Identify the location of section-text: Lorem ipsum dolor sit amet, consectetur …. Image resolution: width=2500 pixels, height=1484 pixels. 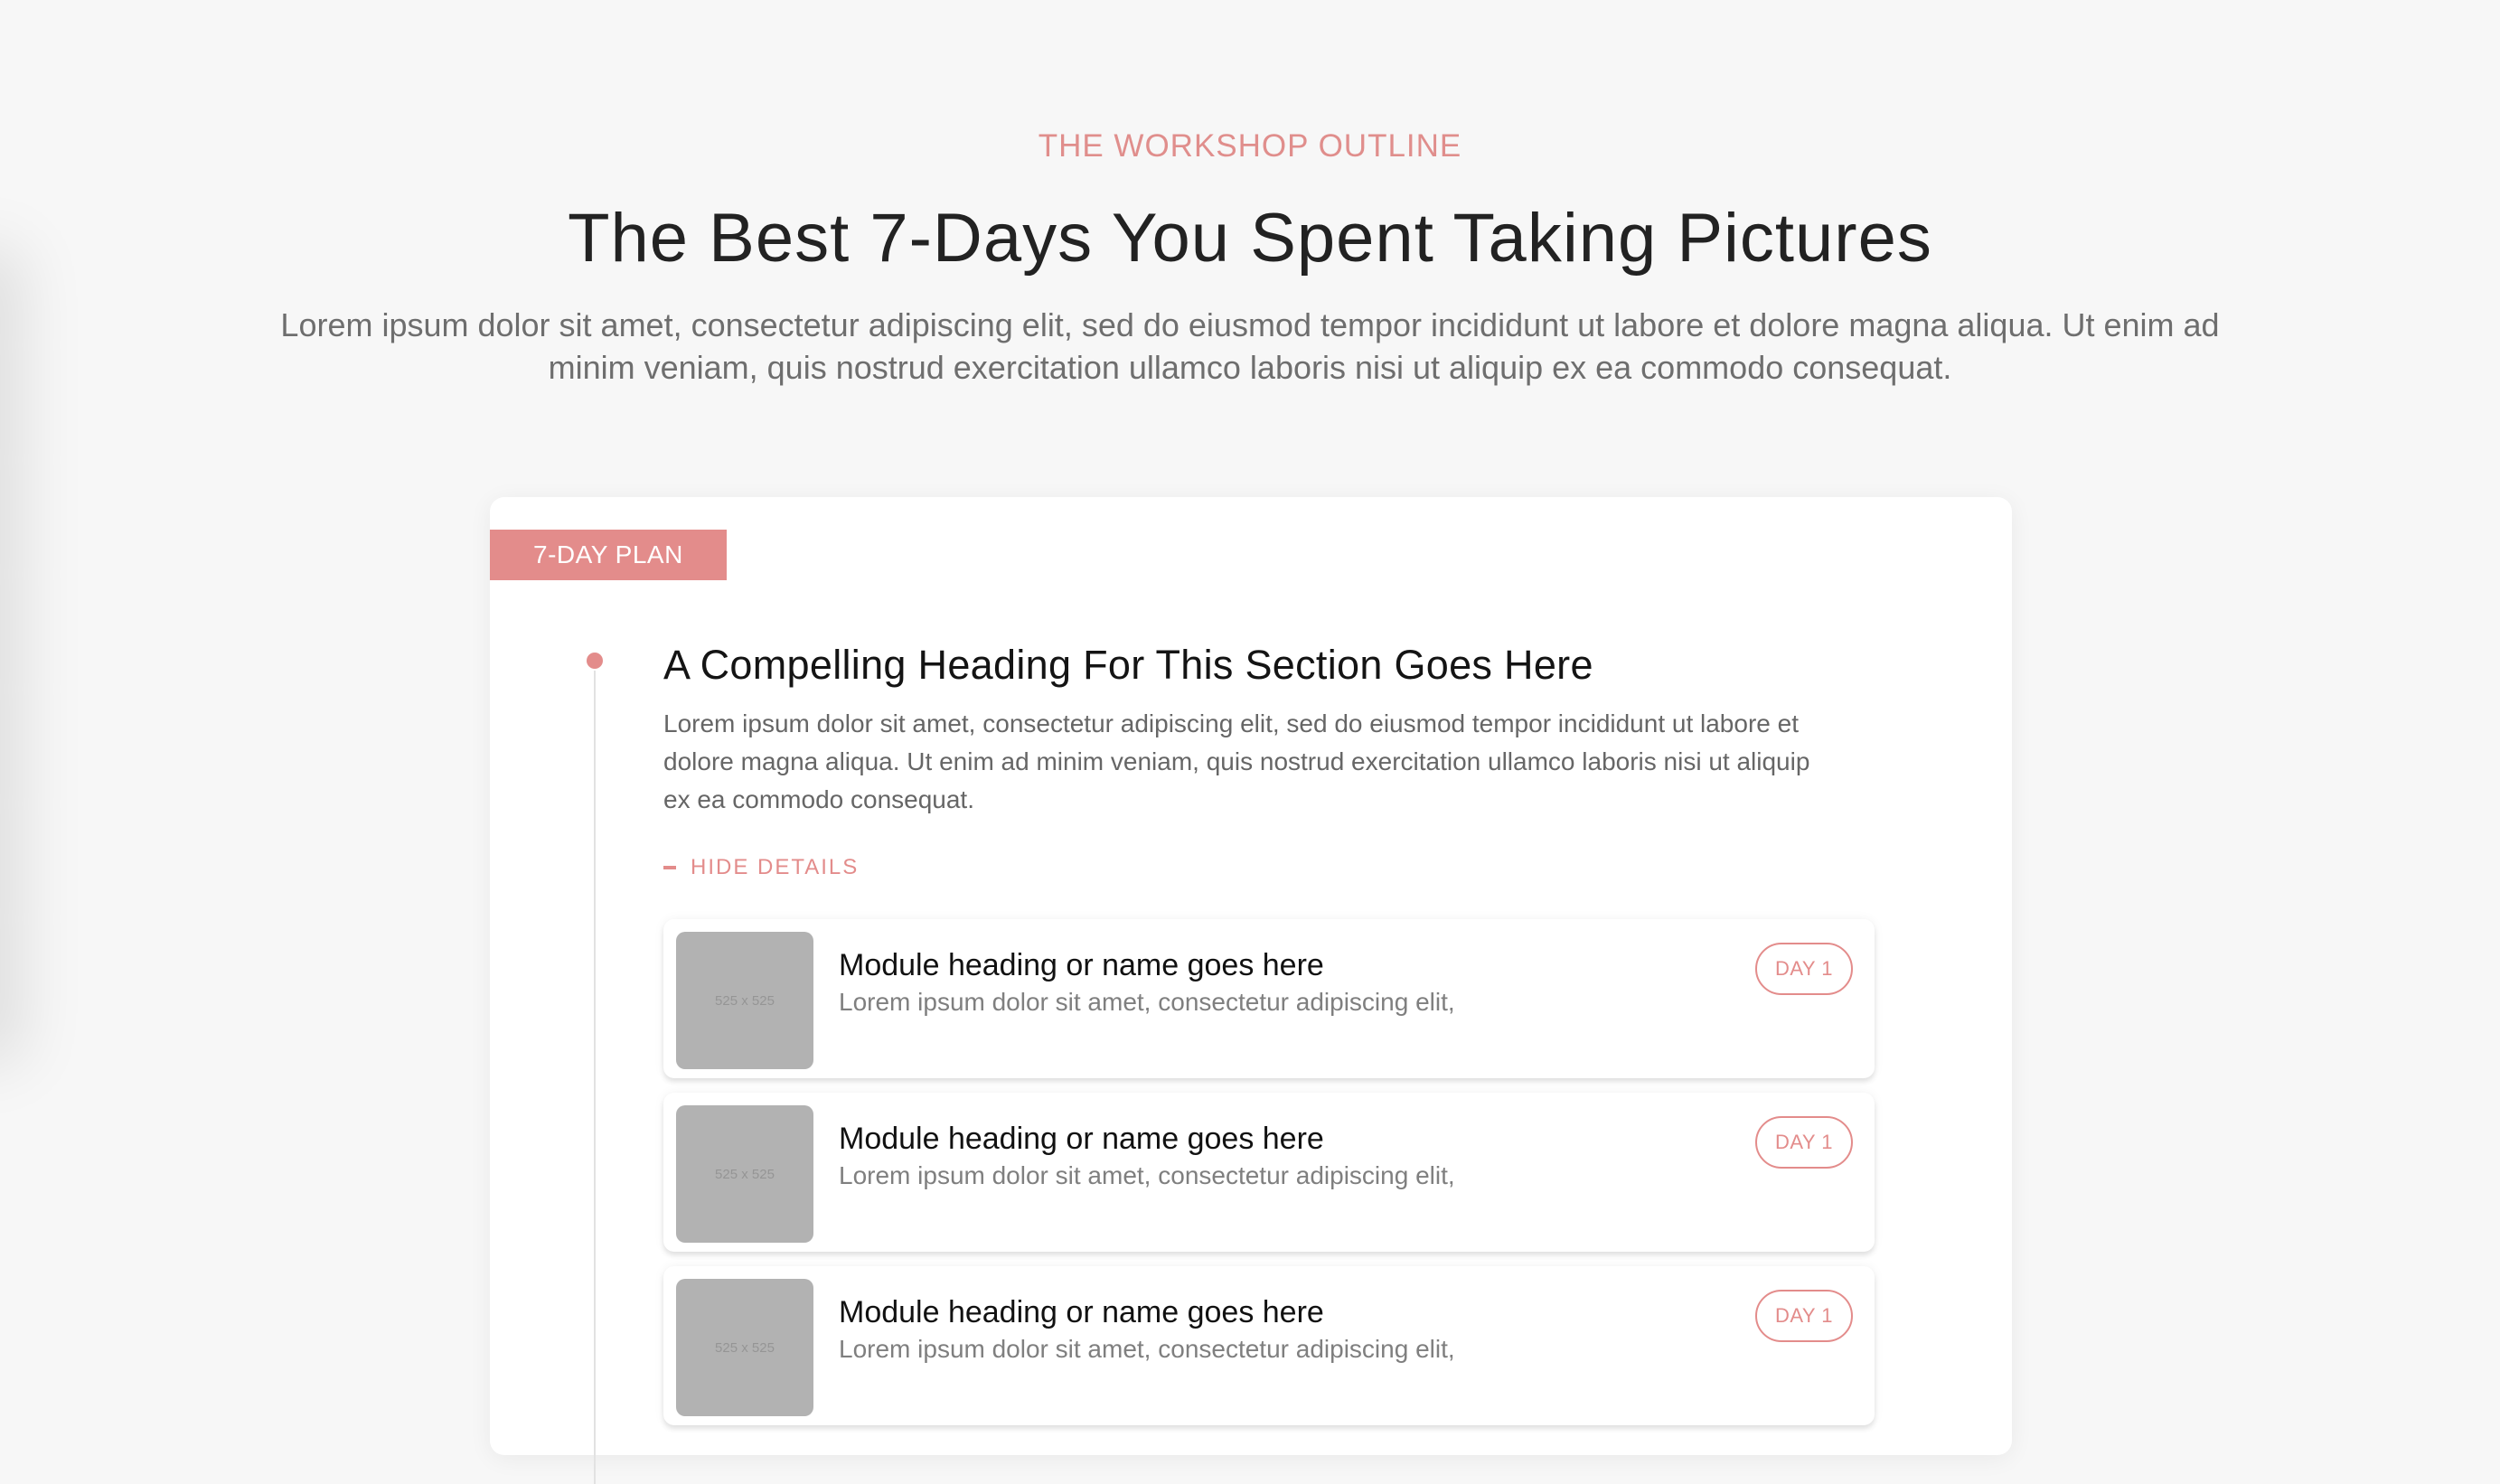
(1236, 761).